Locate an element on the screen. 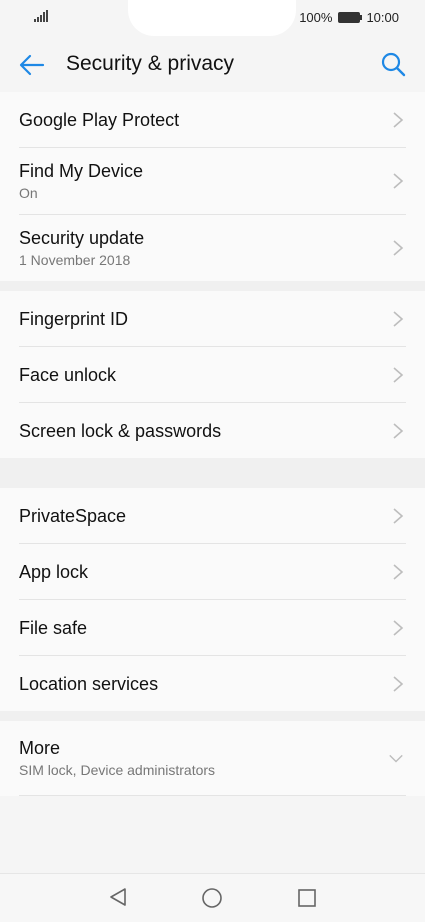 The width and height of the screenshot is (425, 922). navigation-bar is located at coordinates (212, 897).